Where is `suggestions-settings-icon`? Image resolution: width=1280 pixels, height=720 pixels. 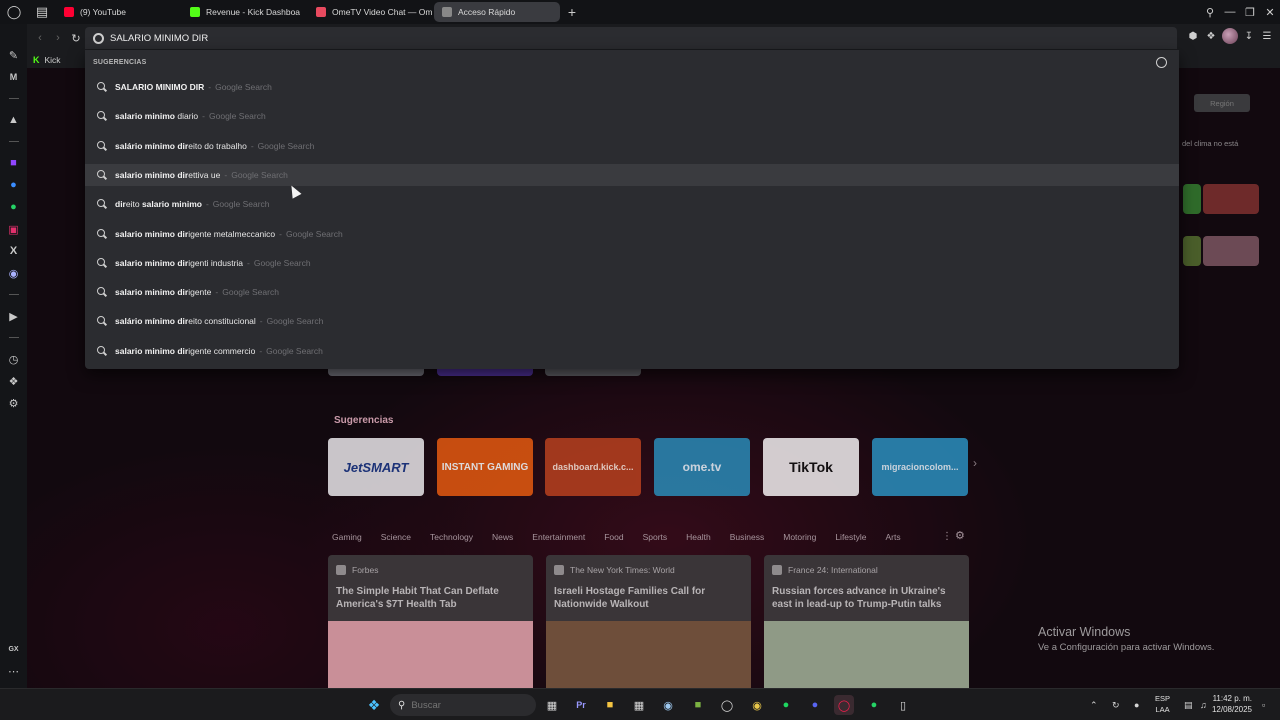
suggestions-settings-icon is located at coordinates (1161, 62).